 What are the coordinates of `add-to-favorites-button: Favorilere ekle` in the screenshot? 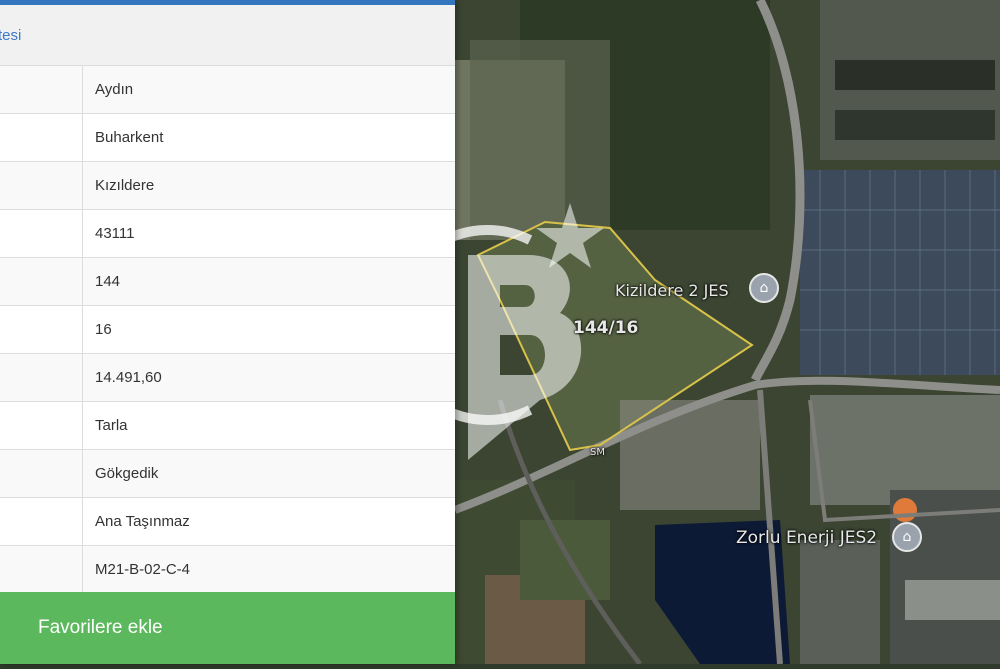 It's located at (227, 628).